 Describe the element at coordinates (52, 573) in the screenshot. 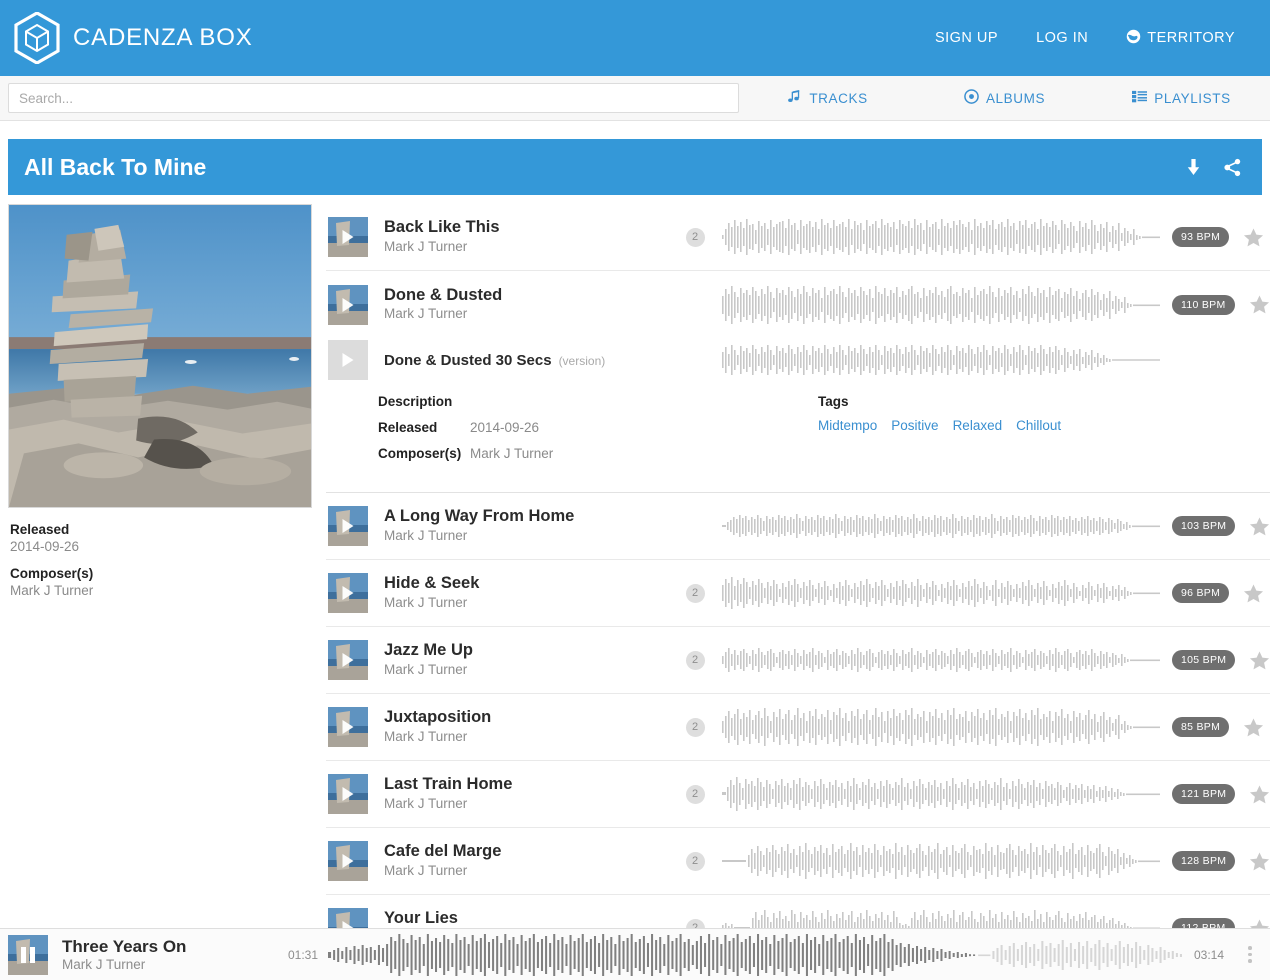

I see `album-composer-label: Composer(s)` at that location.